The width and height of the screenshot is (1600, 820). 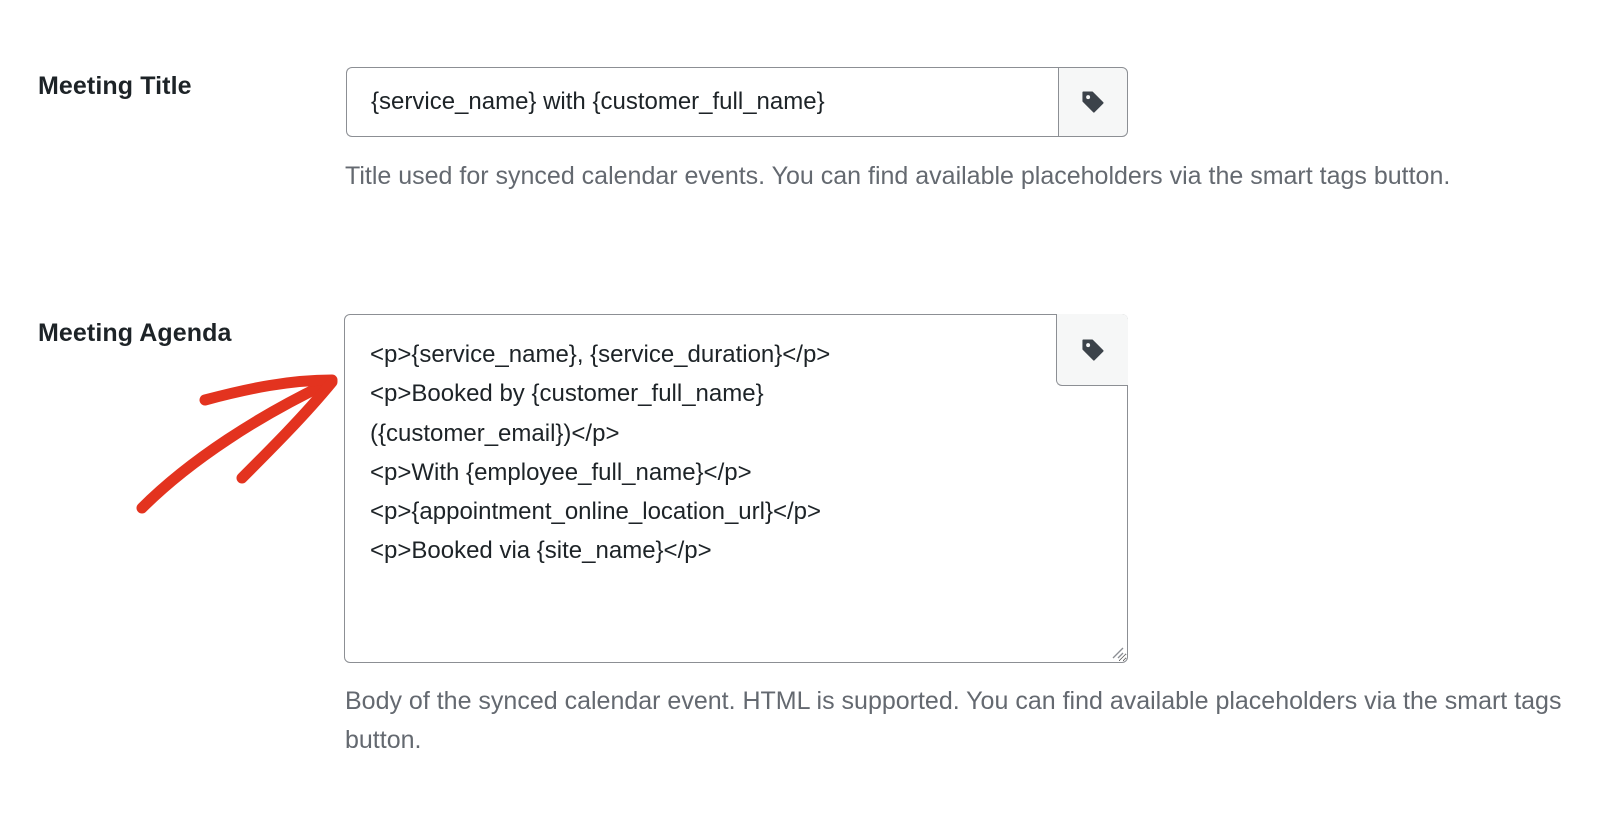 What do you see at coordinates (135, 333) in the screenshot?
I see `meeting-agenda-label: Meeting Agenda` at bounding box center [135, 333].